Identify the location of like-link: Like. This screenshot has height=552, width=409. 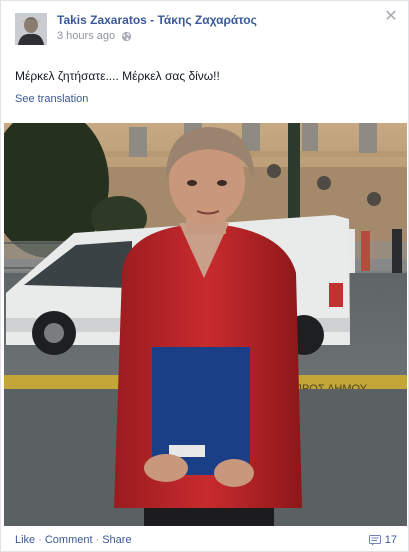
(25, 540).